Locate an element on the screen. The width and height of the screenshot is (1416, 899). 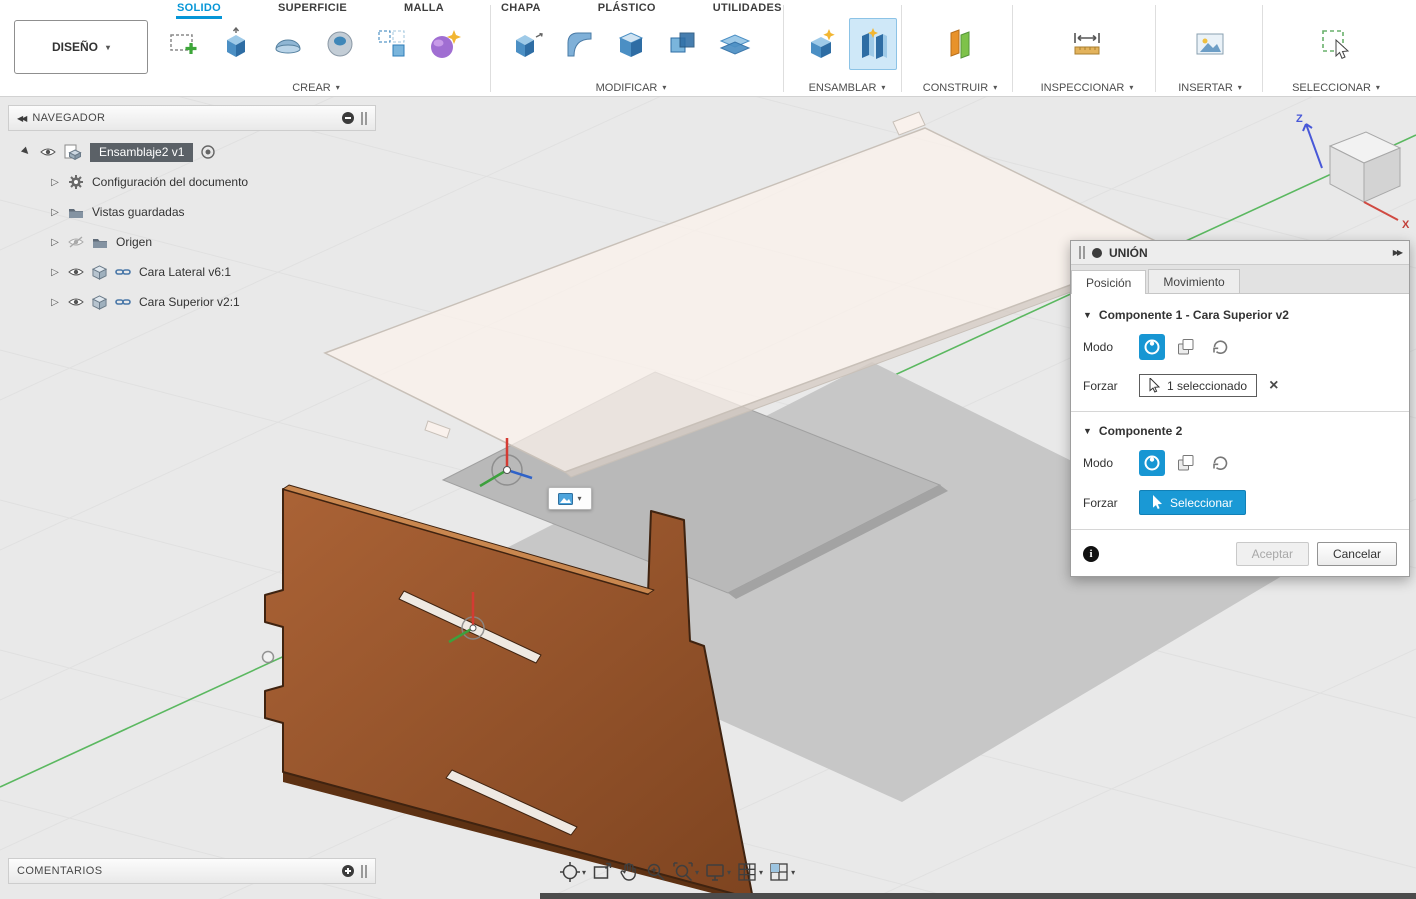
orbit-button: ▾ is located at coordinates (572, 872).